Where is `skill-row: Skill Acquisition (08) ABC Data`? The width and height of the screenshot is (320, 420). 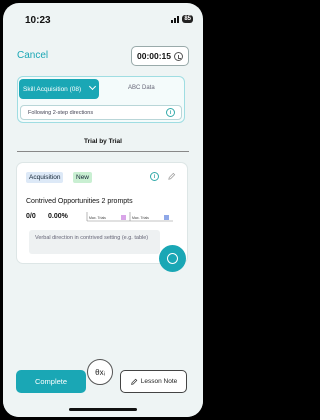
skill-row: Skill Acquisition (08) ABC Data is located at coordinates (102, 89).